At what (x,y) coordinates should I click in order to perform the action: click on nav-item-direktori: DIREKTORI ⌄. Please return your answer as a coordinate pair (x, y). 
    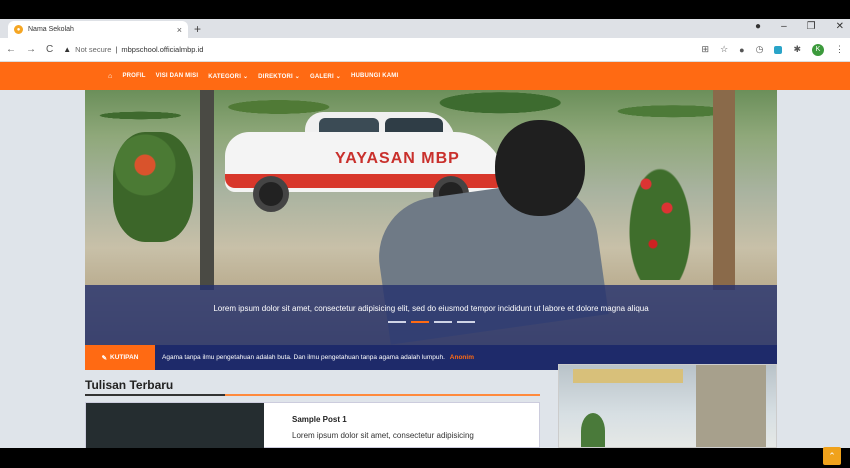
    Looking at the image, I should click on (279, 76).